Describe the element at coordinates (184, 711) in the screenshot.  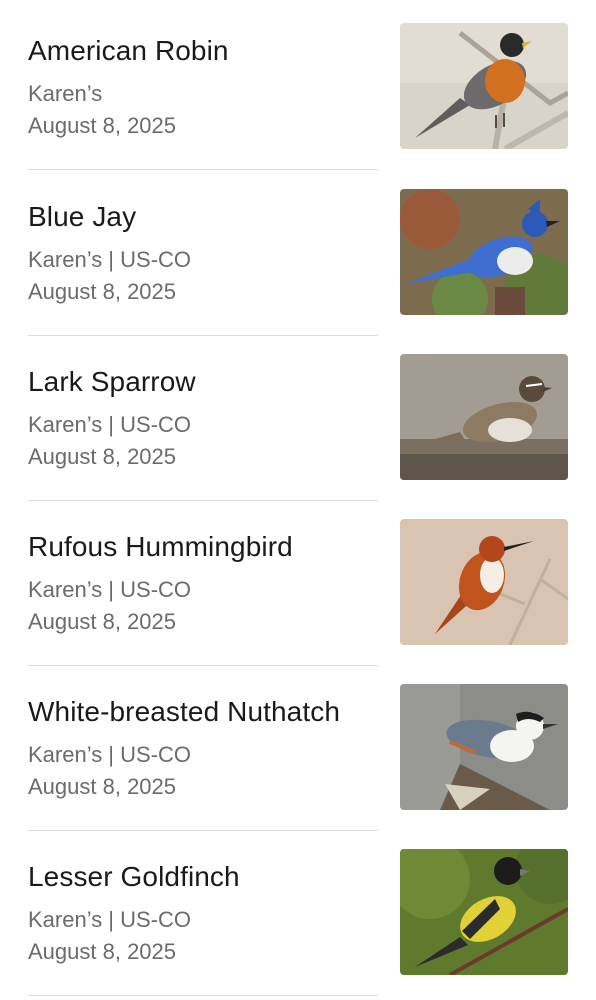
I see `species-name: White-breasted Nuthatch` at that location.